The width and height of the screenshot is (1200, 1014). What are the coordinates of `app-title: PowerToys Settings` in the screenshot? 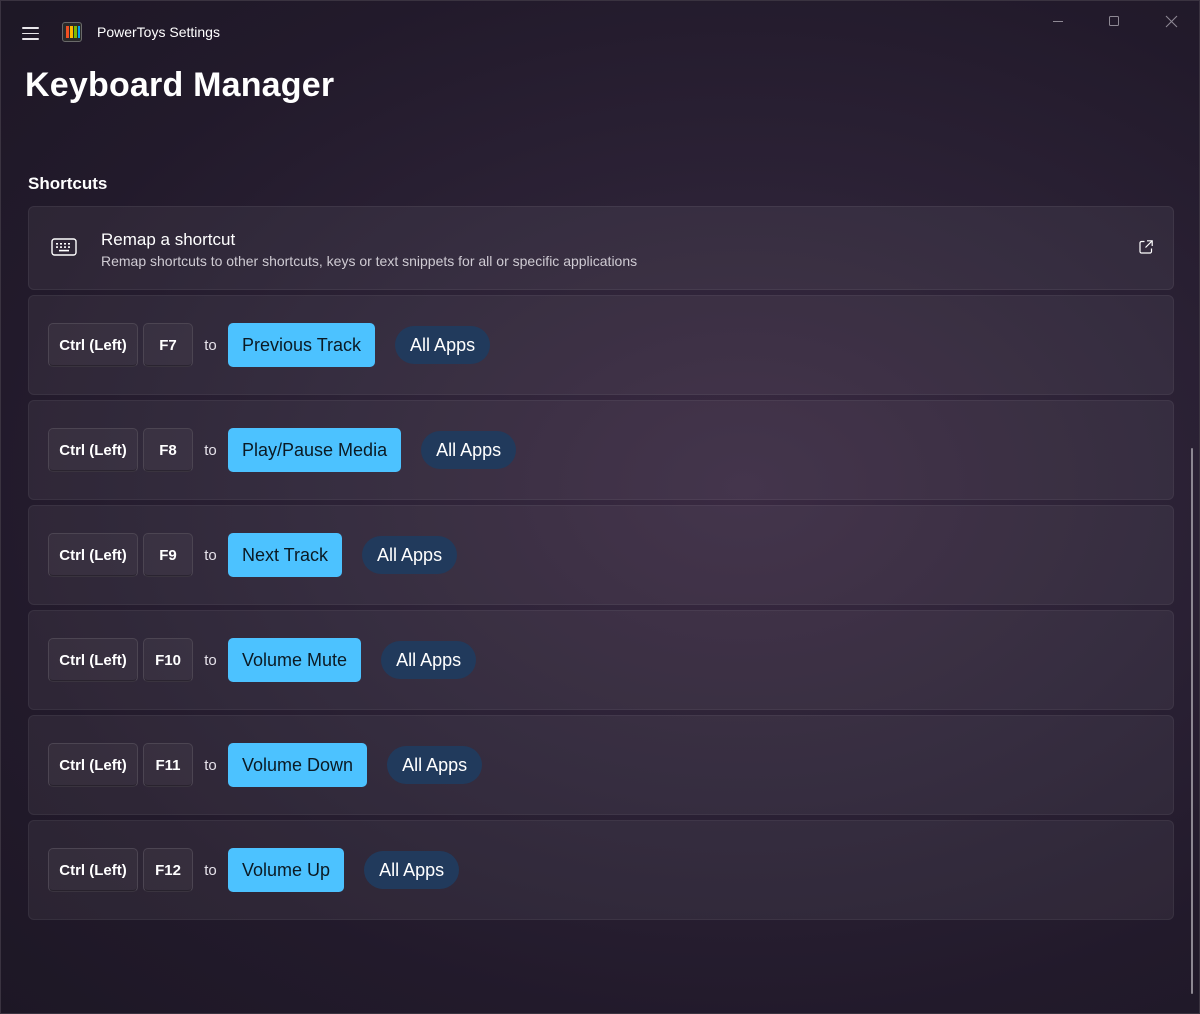 It's located at (158, 32).